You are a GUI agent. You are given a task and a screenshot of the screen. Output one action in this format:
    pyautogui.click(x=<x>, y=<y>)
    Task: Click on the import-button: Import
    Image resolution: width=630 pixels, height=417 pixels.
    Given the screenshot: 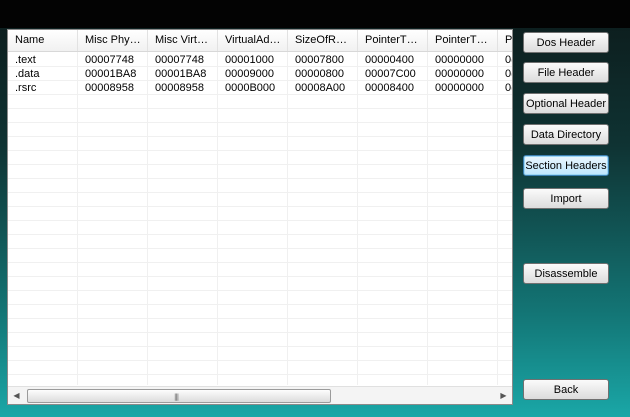 What is the action you would take?
    pyautogui.click(x=566, y=198)
    